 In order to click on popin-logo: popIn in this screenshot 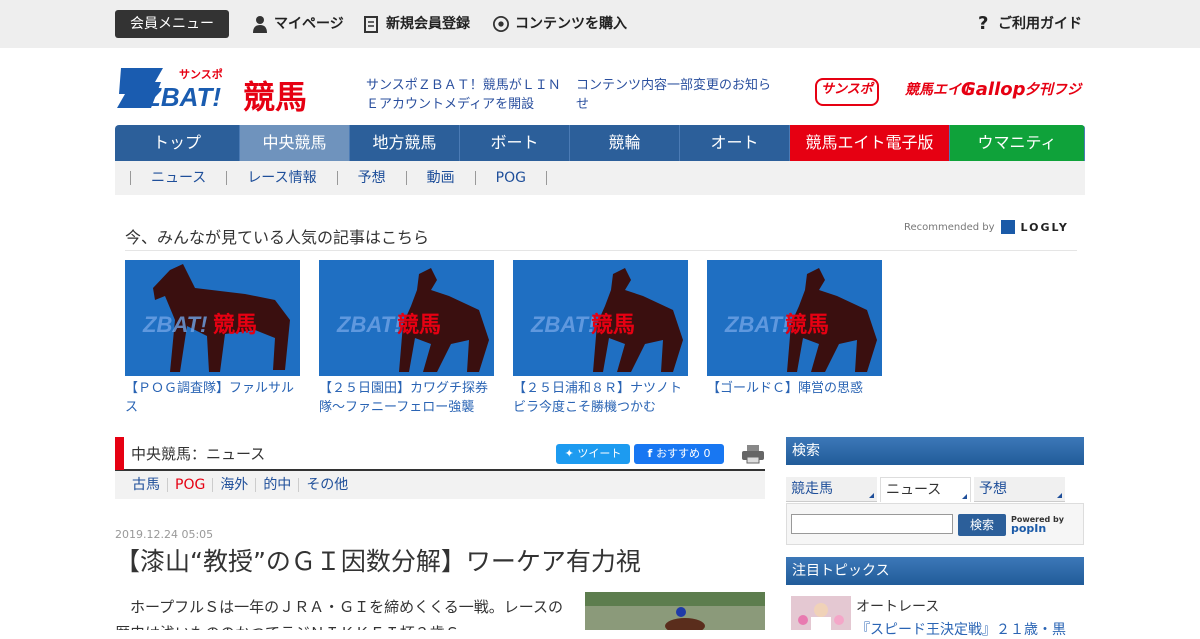, I will do `click(1029, 528)`.